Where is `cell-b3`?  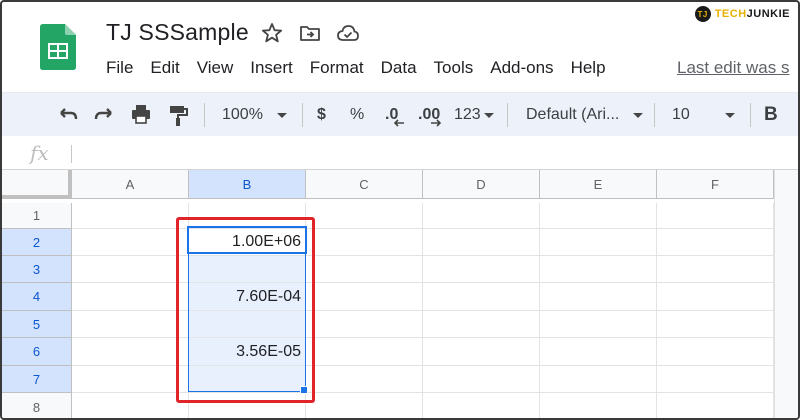 cell-b3 is located at coordinates (247, 269).